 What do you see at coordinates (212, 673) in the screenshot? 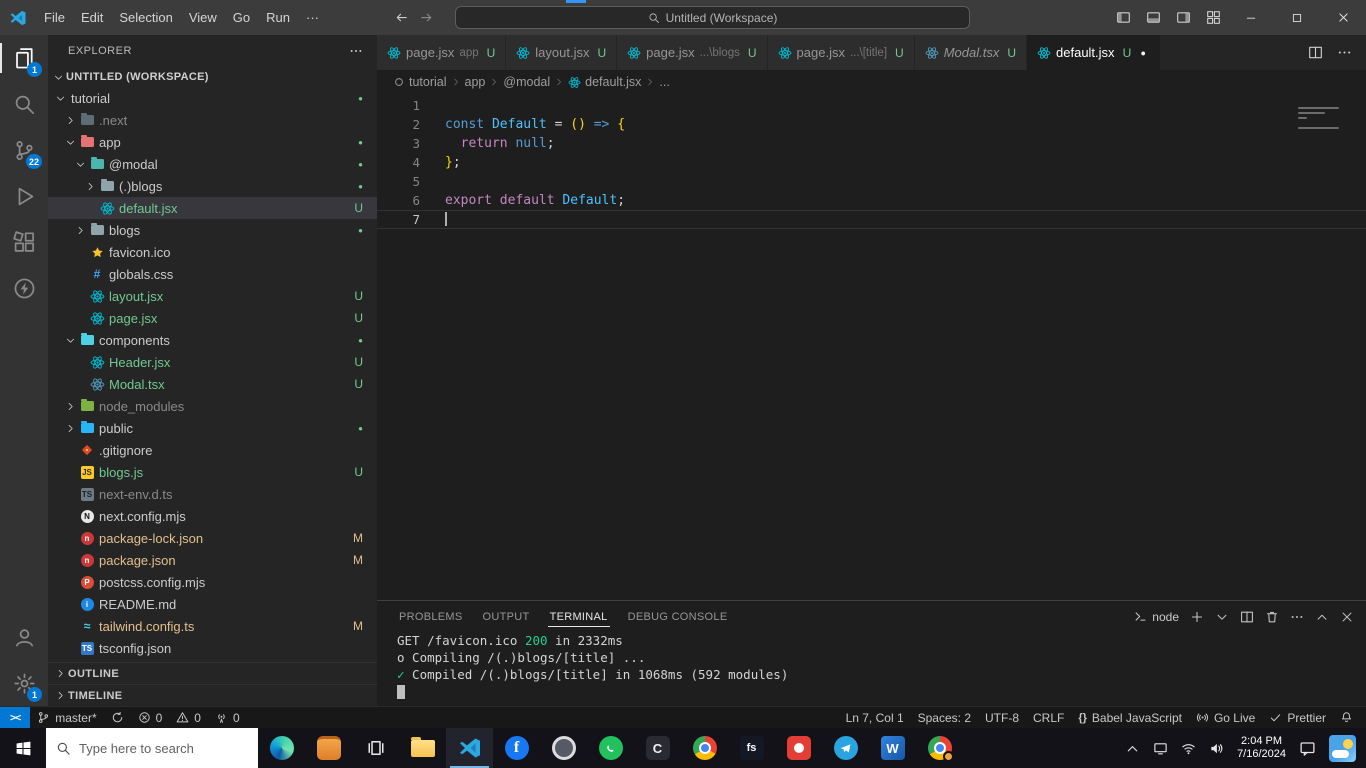
I see `outline-section: OUTLINE` at bounding box center [212, 673].